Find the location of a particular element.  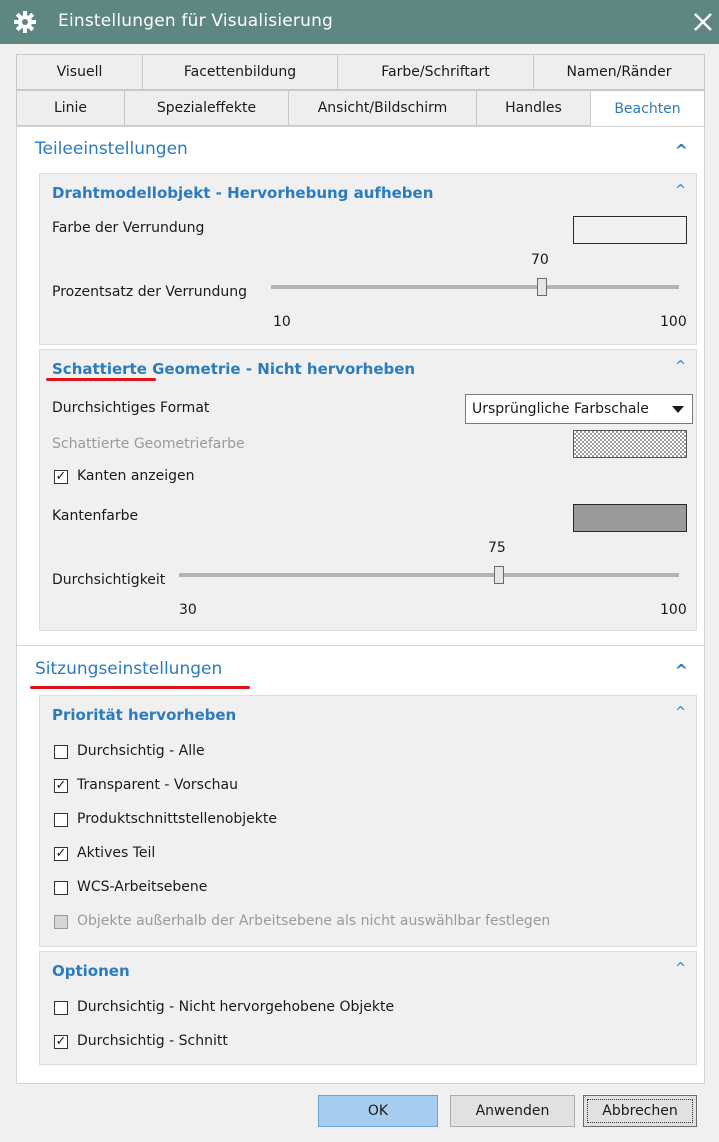

transparent-vorschau-checkbox: ✓ is located at coordinates (61, 786).